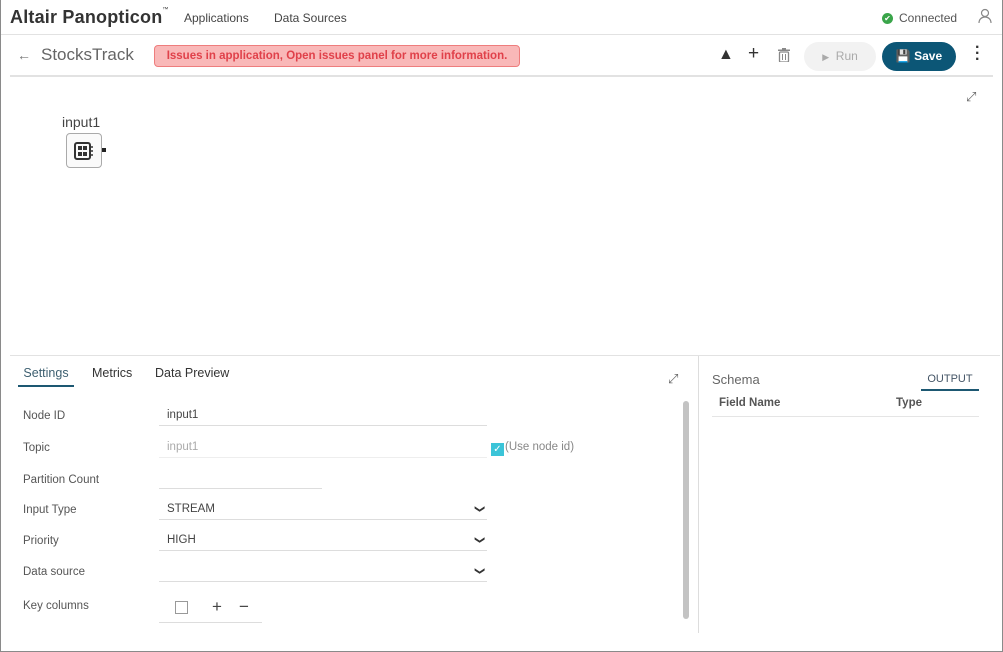  Describe the element at coordinates (497, 449) in the screenshot. I see `use-node-id-checkbox: ✓` at that location.